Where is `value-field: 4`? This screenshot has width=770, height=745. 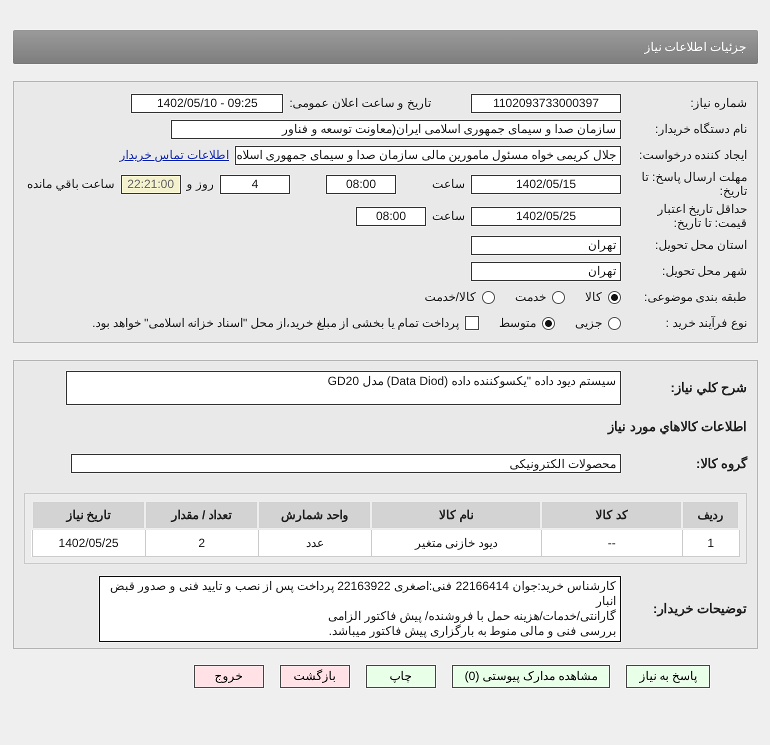
value-field: 4 is located at coordinates (255, 184).